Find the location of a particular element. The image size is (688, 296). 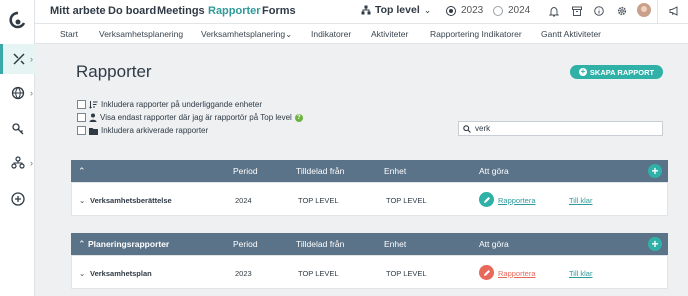

megaphone-icon is located at coordinates (674, 11).